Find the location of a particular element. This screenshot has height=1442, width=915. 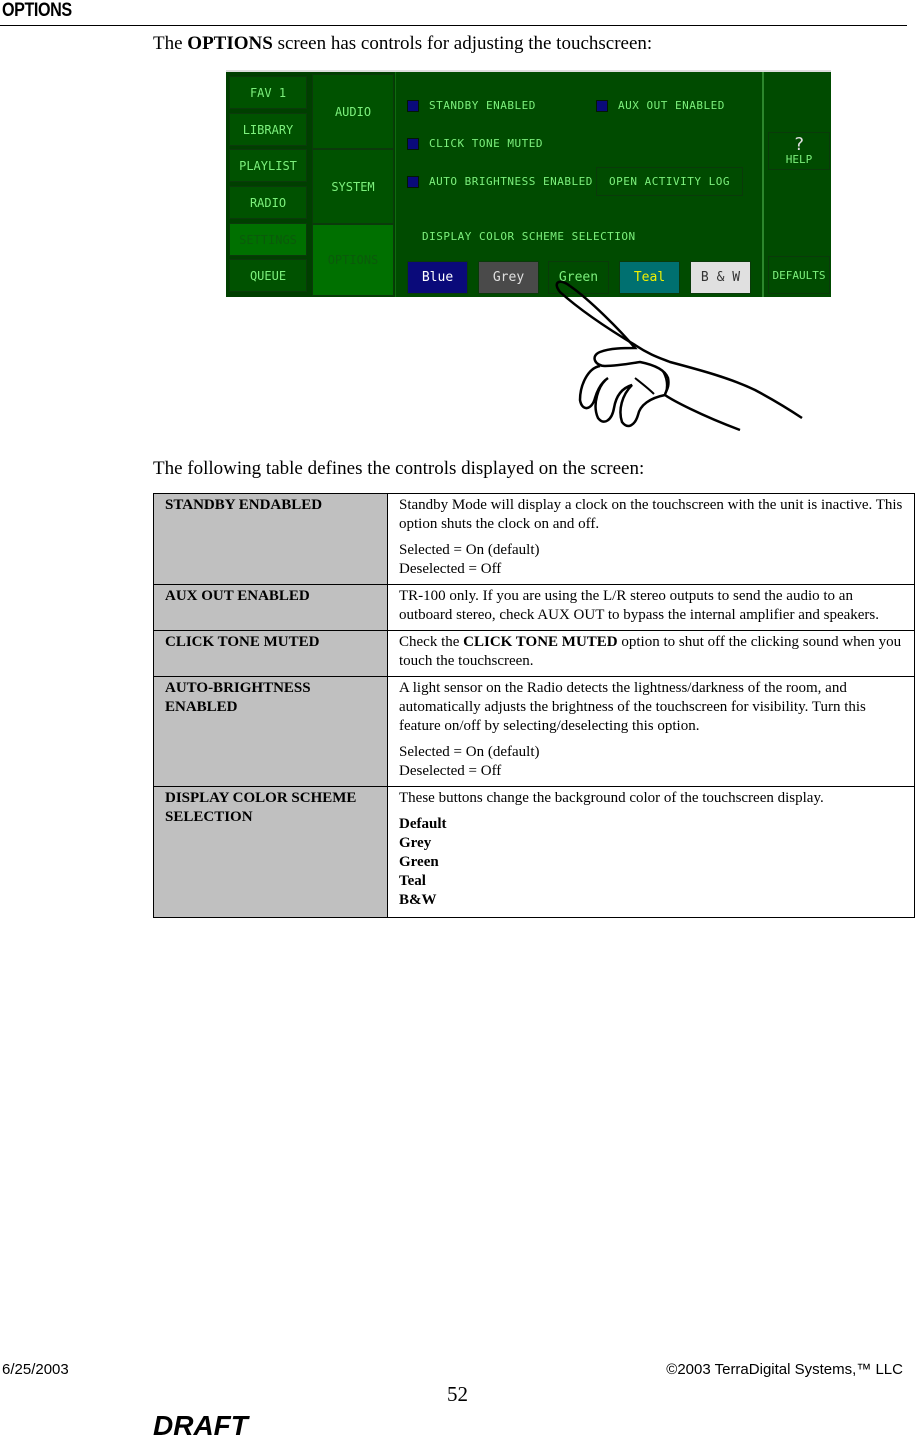

nav-options-button: OPTIONS is located at coordinates (353, 260).